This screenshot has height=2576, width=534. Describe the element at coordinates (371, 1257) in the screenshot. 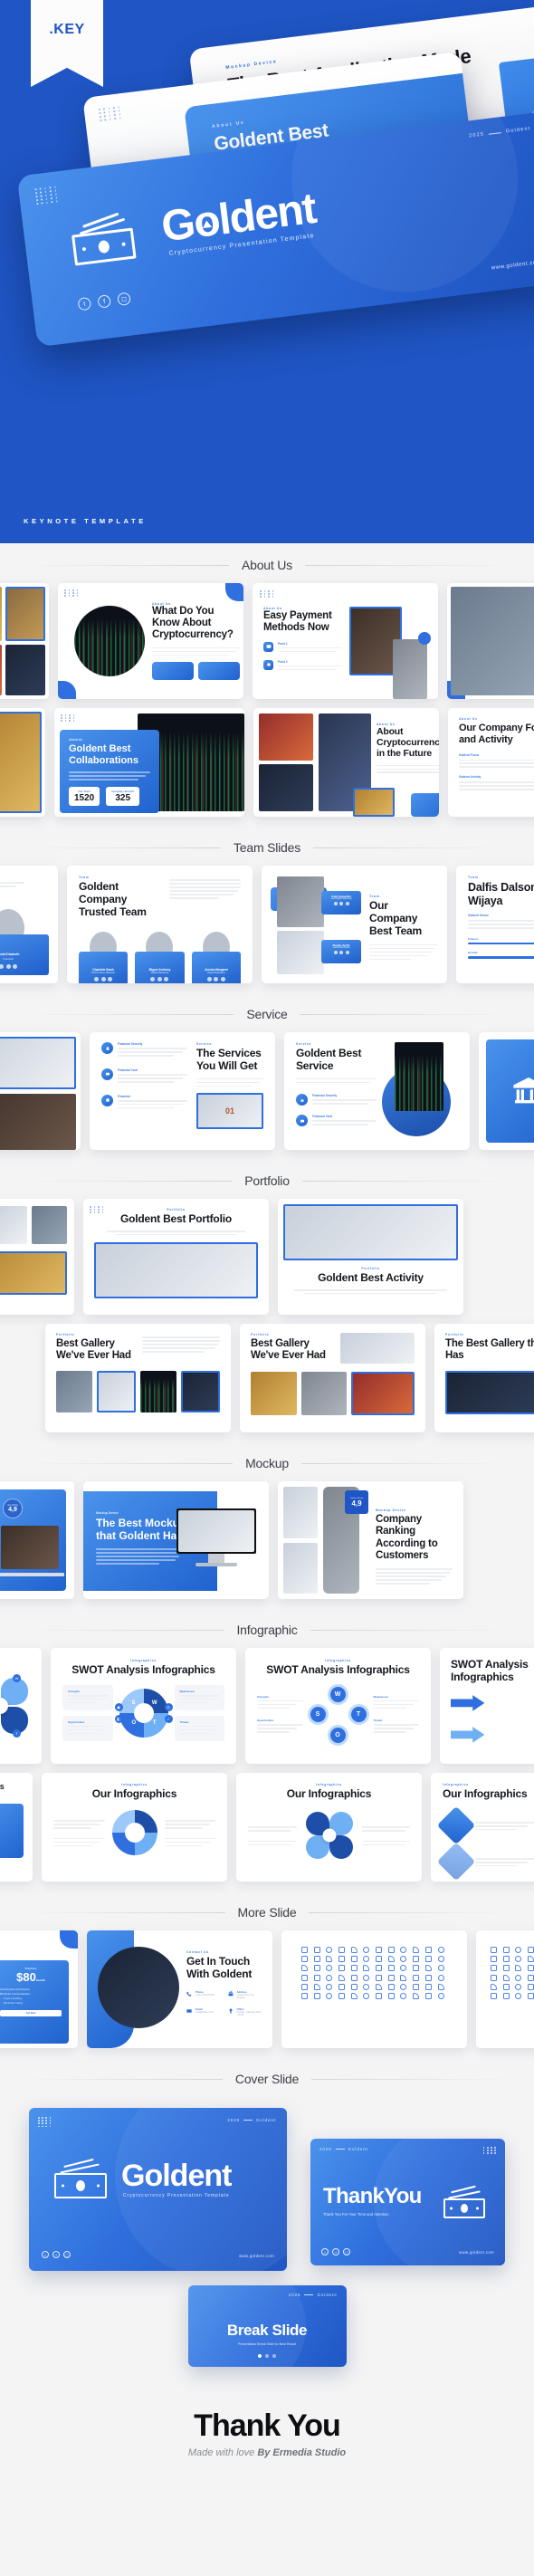

I see `slide-best-activity: Portfolio Goldent Best Activity` at that location.